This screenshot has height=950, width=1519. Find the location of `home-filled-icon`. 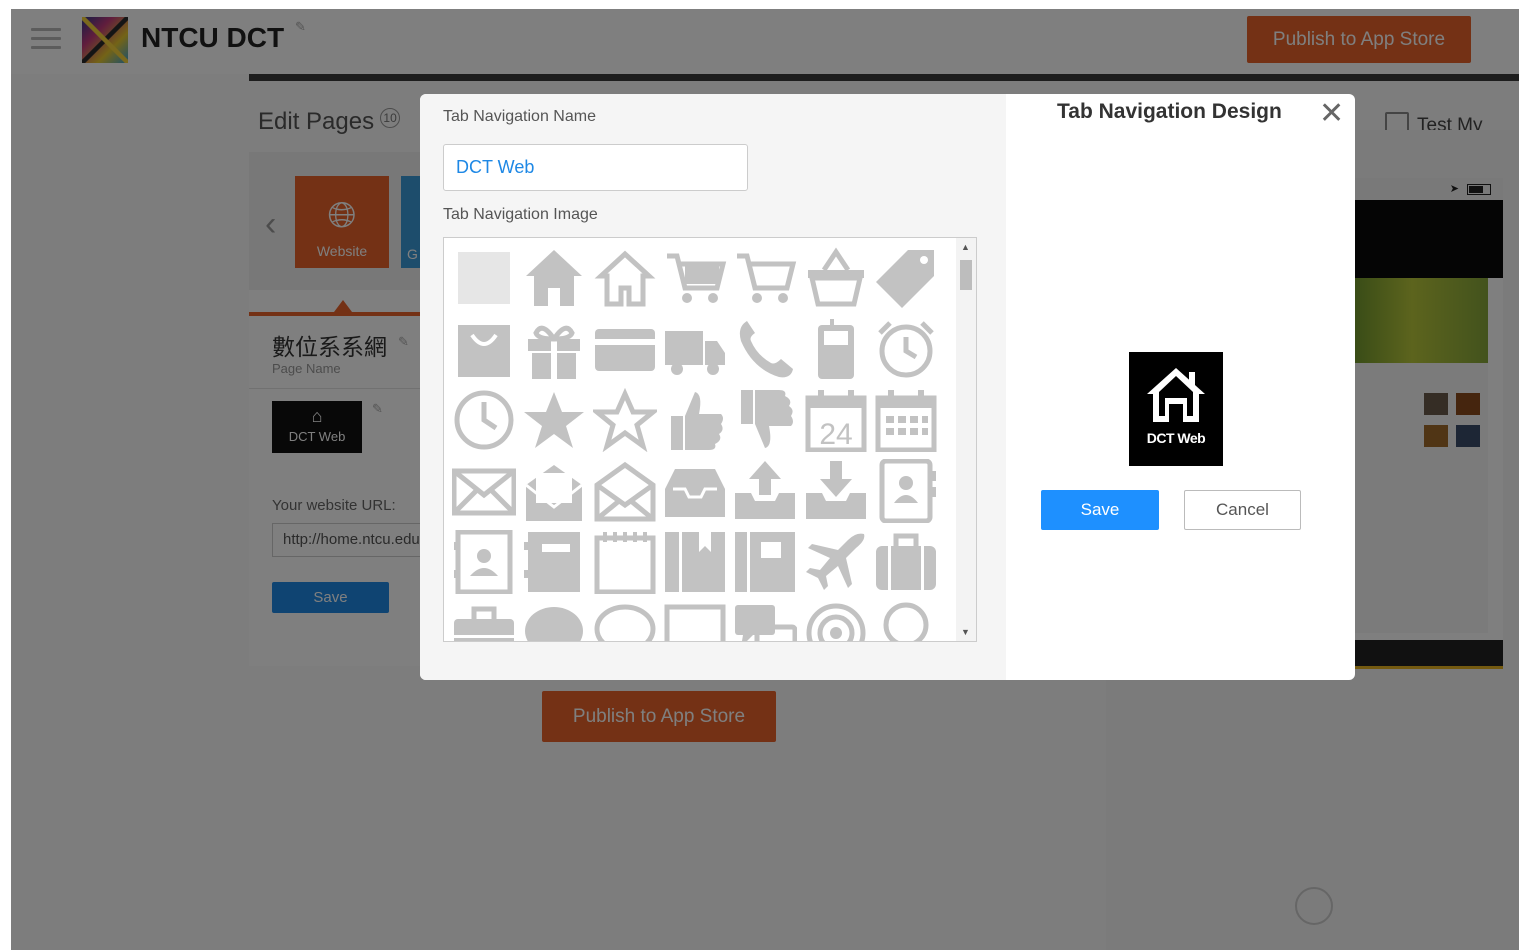

home-filled-icon is located at coordinates (554, 278).